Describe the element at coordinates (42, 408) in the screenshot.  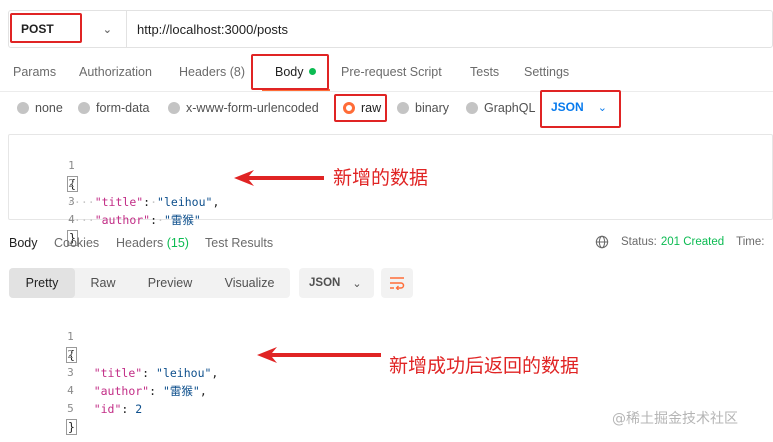
I see `code-line: 5 }` at that location.